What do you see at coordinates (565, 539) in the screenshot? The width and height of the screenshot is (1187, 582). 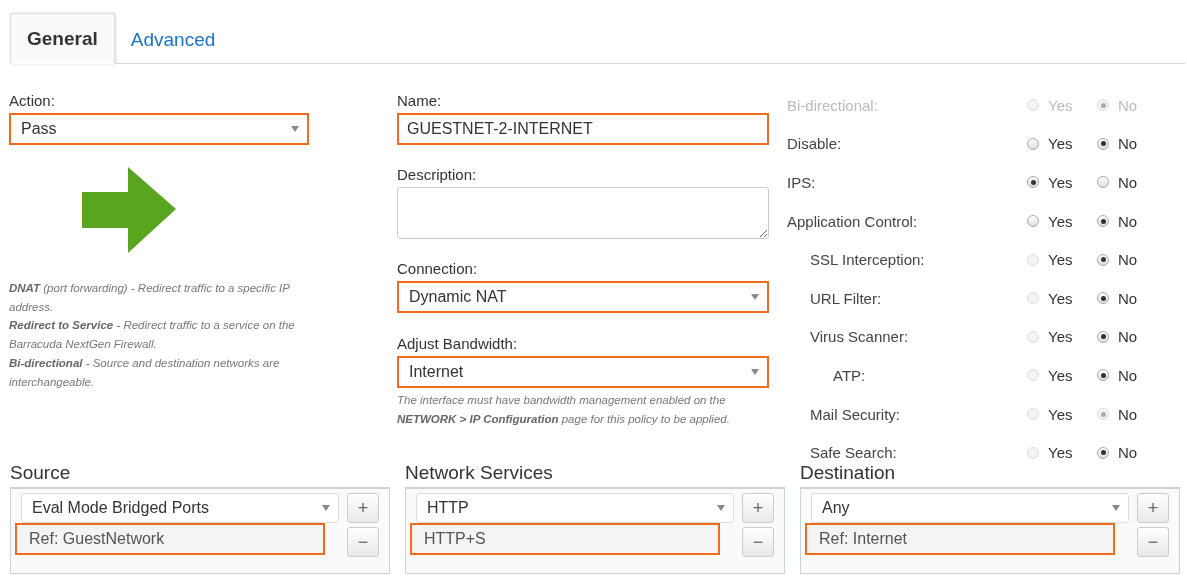 I see `list-item: HTTP+S` at bounding box center [565, 539].